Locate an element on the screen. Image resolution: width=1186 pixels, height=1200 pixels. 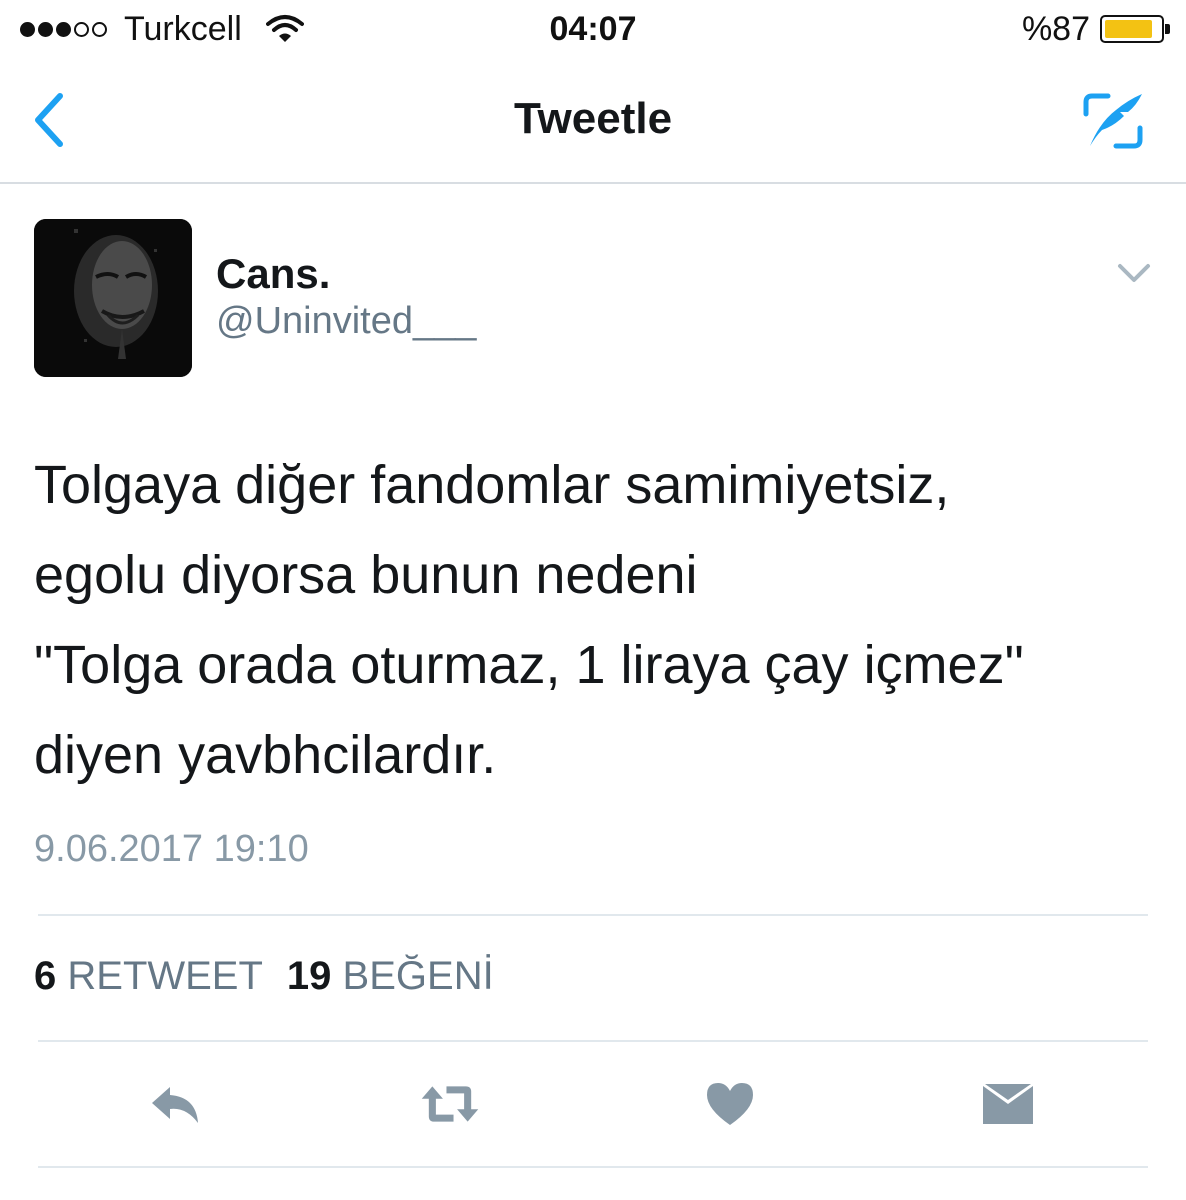
clock: 04:07 is located at coordinates (593, 29).